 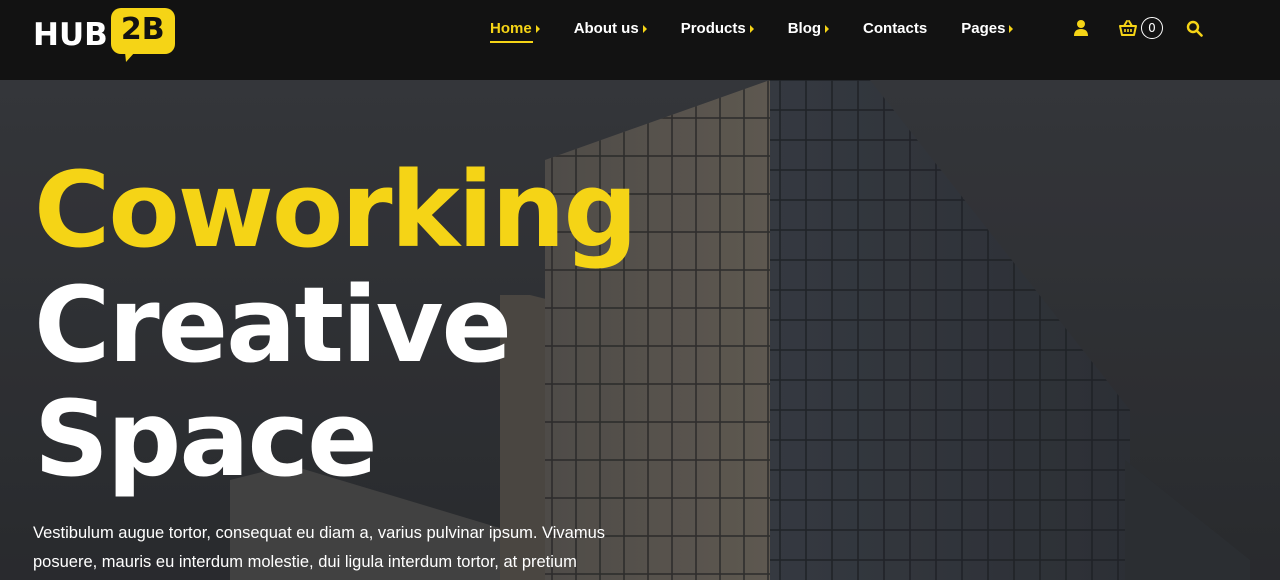 I want to click on nav-item-products: Products, so click(x=717, y=28).